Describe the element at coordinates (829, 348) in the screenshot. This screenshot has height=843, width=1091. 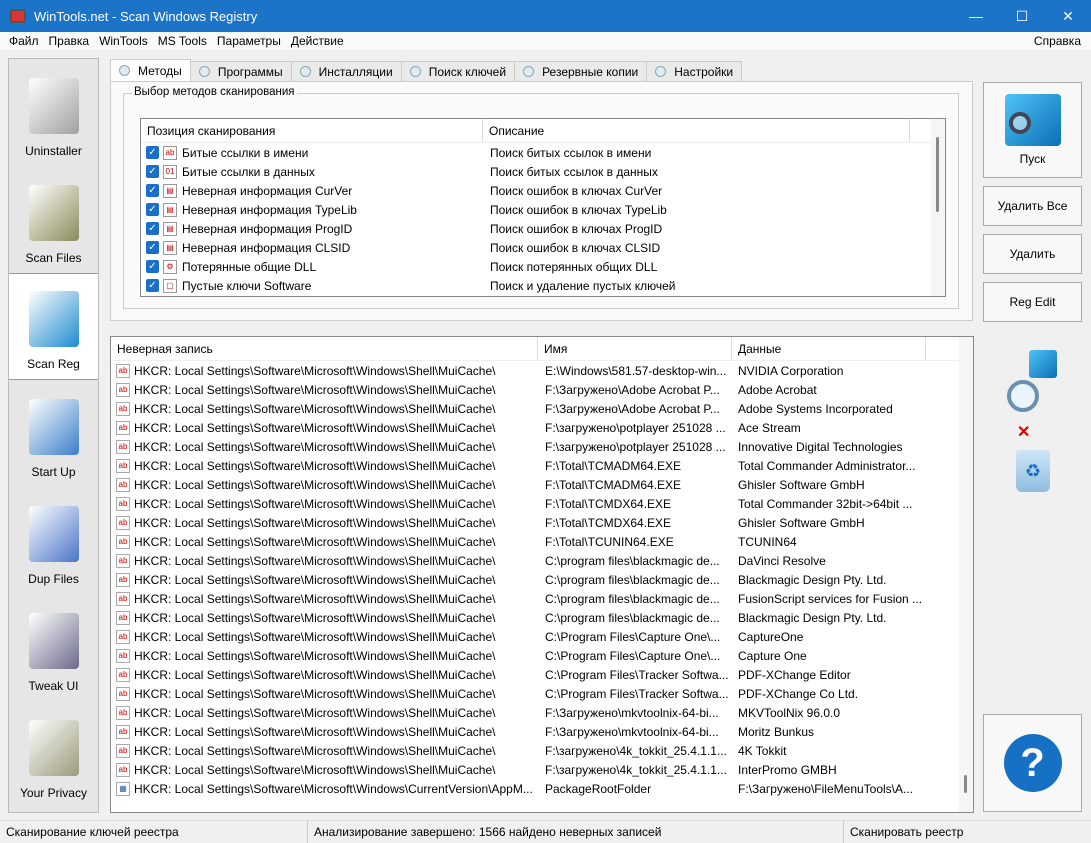
I see `column-header-data: Данные` at that location.